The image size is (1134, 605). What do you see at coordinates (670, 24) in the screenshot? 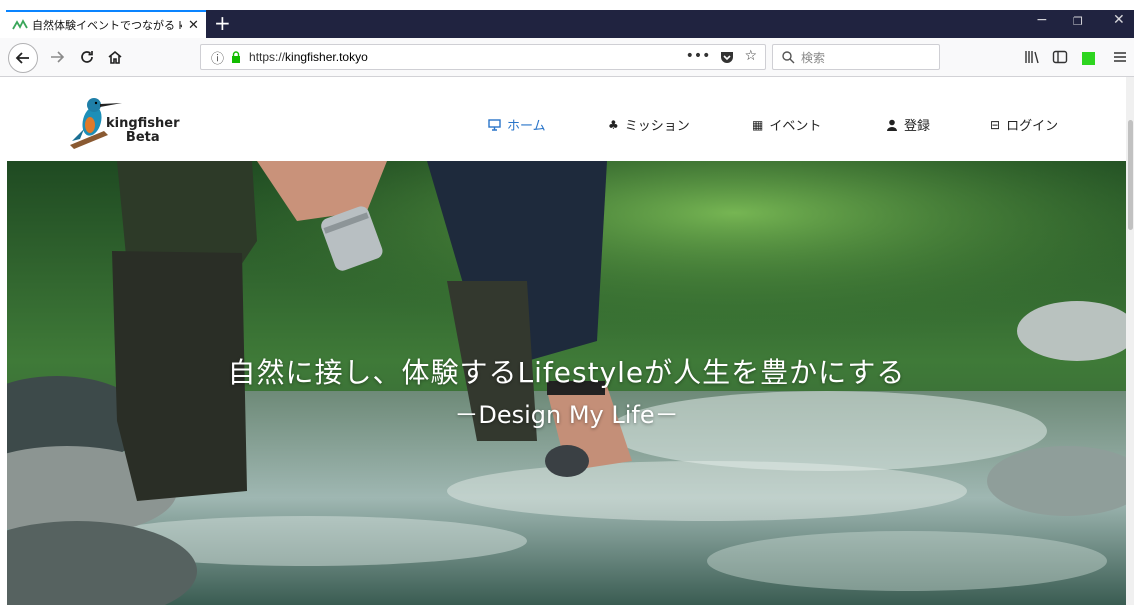
I see `tab-strip-background` at bounding box center [670, 24].